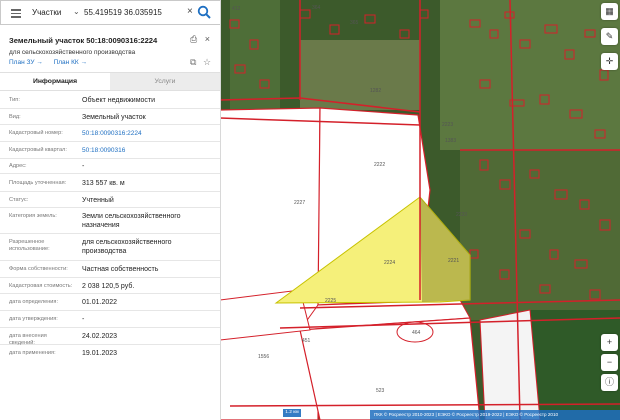 This screenshot has width=620, height=420. I want to click on info-label: Кадастровый квартал:, so click(38, 150).